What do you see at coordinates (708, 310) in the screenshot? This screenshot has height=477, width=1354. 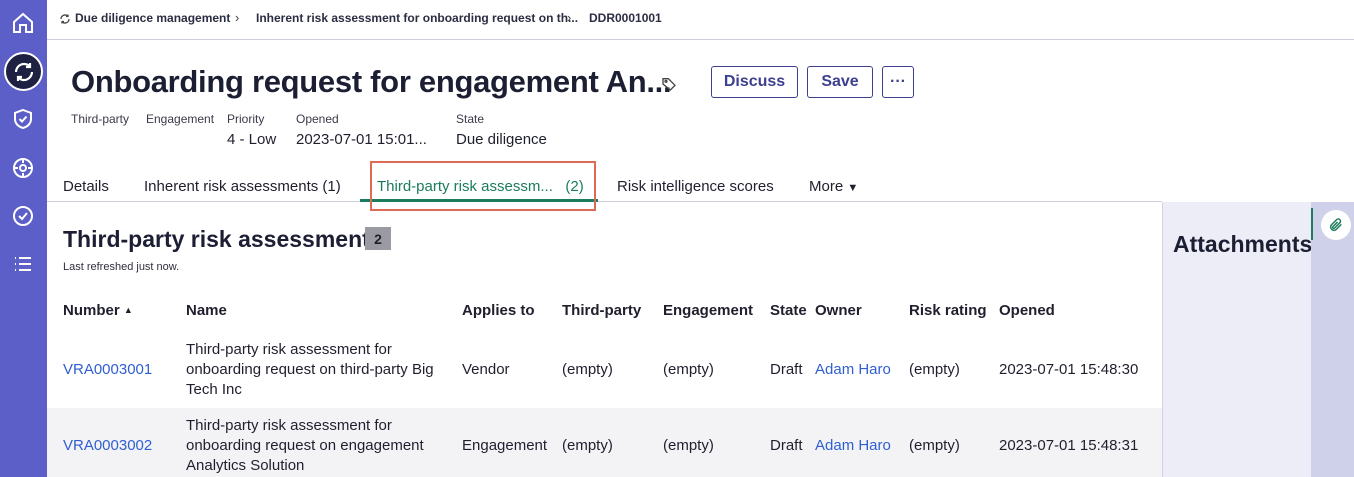 I see `column-header-engagement: Engagement` at bounding box center [708, 310].